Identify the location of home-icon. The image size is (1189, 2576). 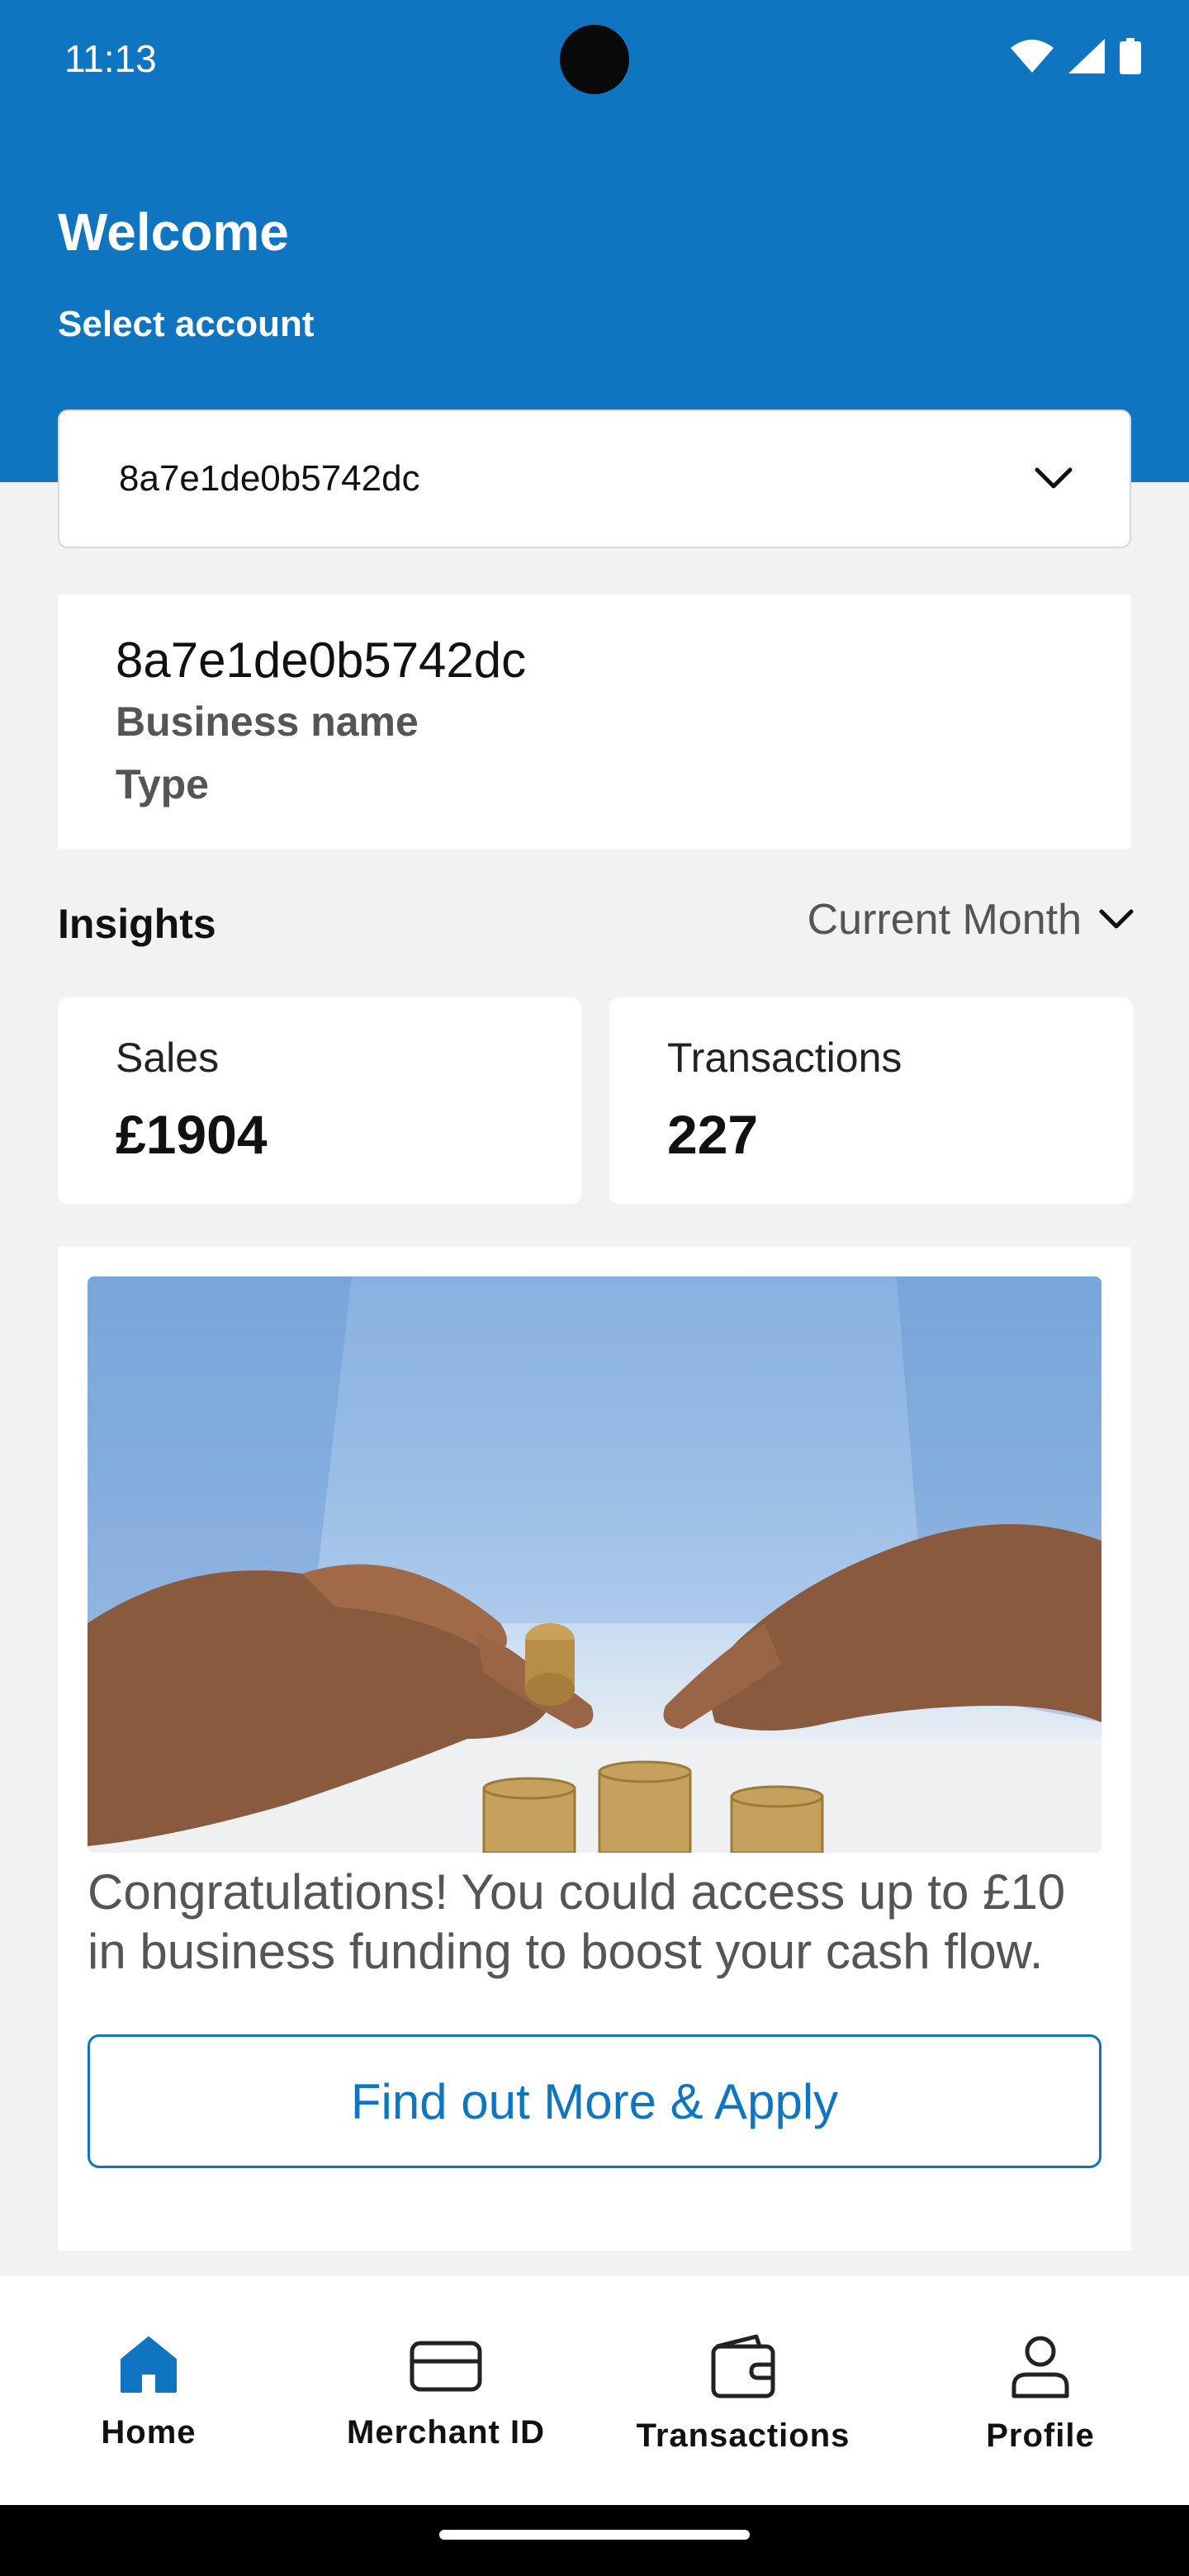
(149, 2365).